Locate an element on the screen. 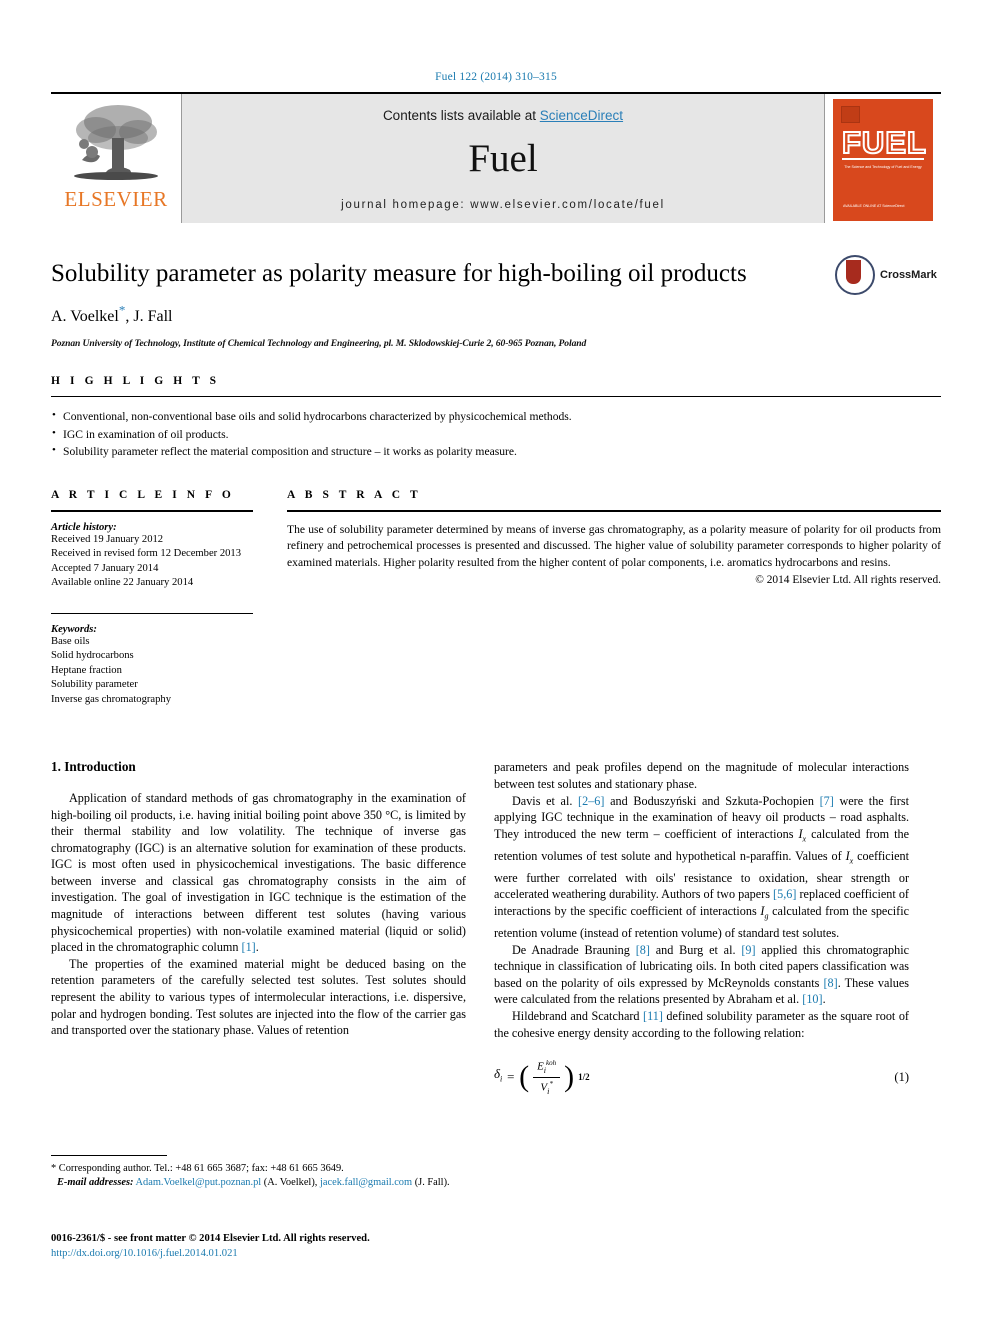 Image resolution: width=992 pixels, height=1323 pixels. elsevier-logo-block: ELSEVIER is located at coordinates (116, 158).